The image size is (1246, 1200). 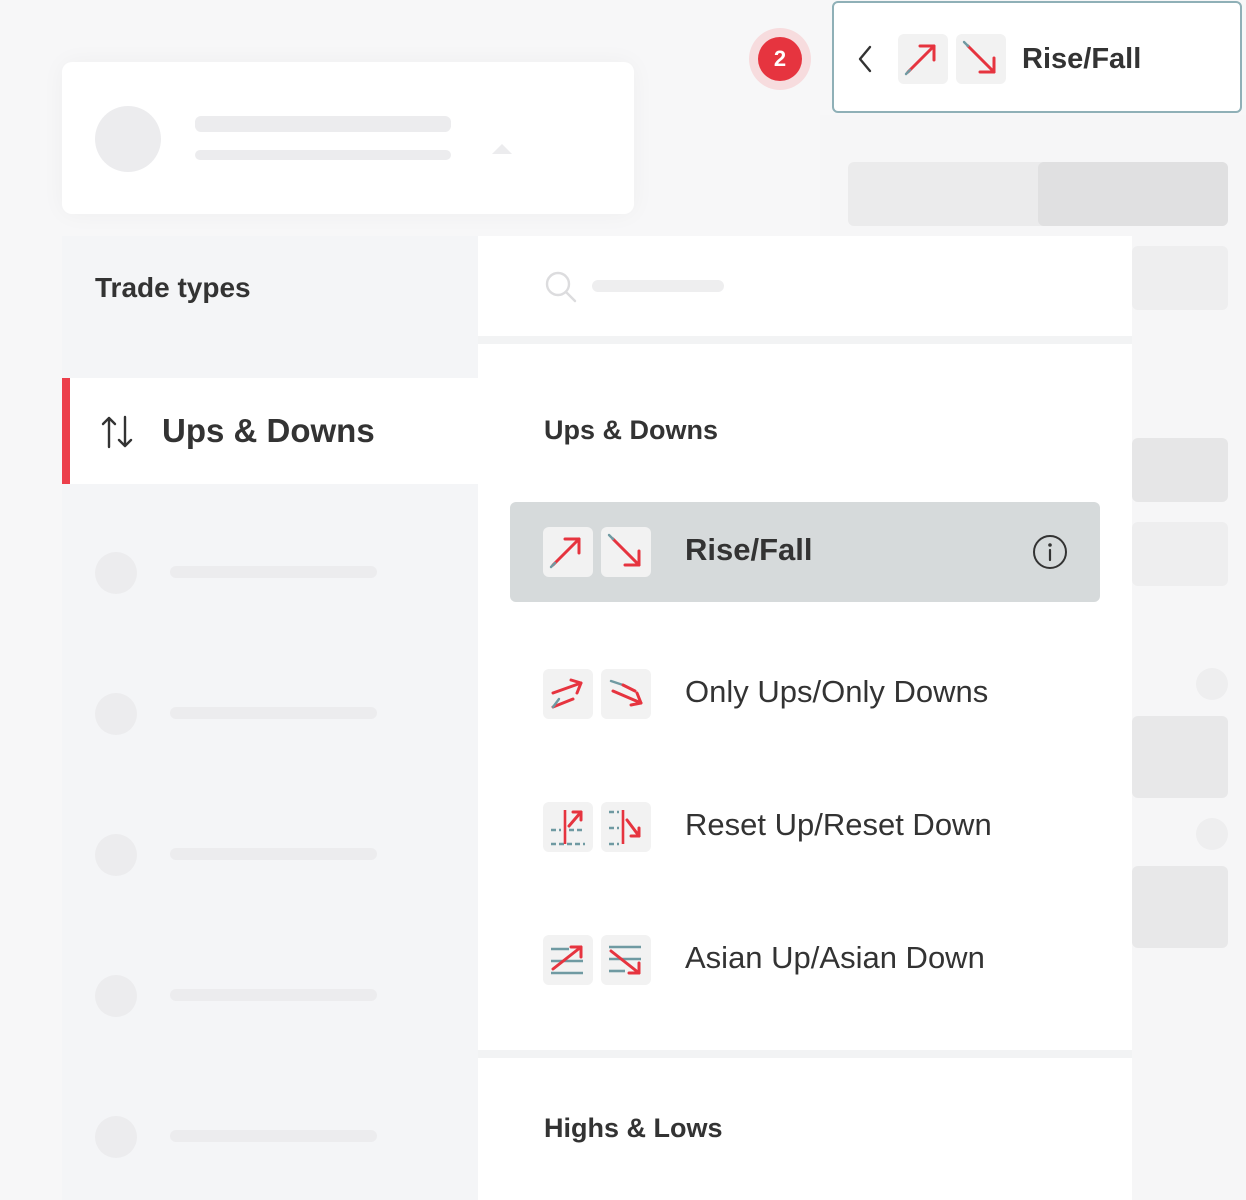 What do you see at coordinates (838, 824) in the screenshot?
I see `contract-label: Reset Up/Reset Down` at bounding box center [838, 824].